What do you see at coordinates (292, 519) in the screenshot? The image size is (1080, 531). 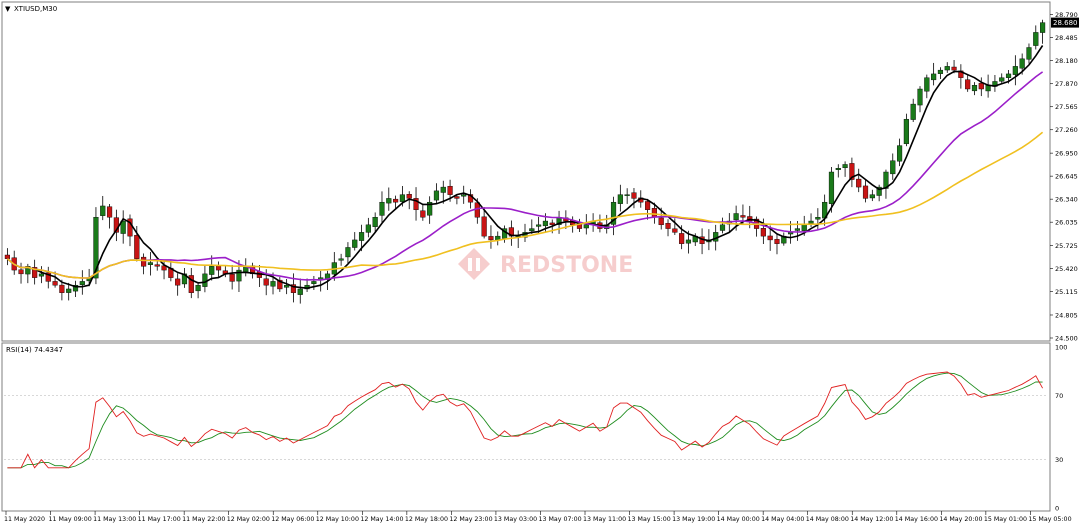 I see `time-tick-label: 12 May 06:00` at bounding box center [292, 519].